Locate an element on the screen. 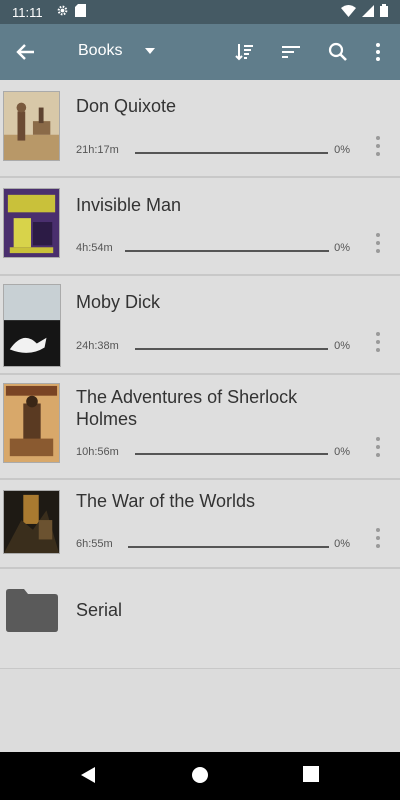  status-time: 11:11 is located at coordinates (27, 12).